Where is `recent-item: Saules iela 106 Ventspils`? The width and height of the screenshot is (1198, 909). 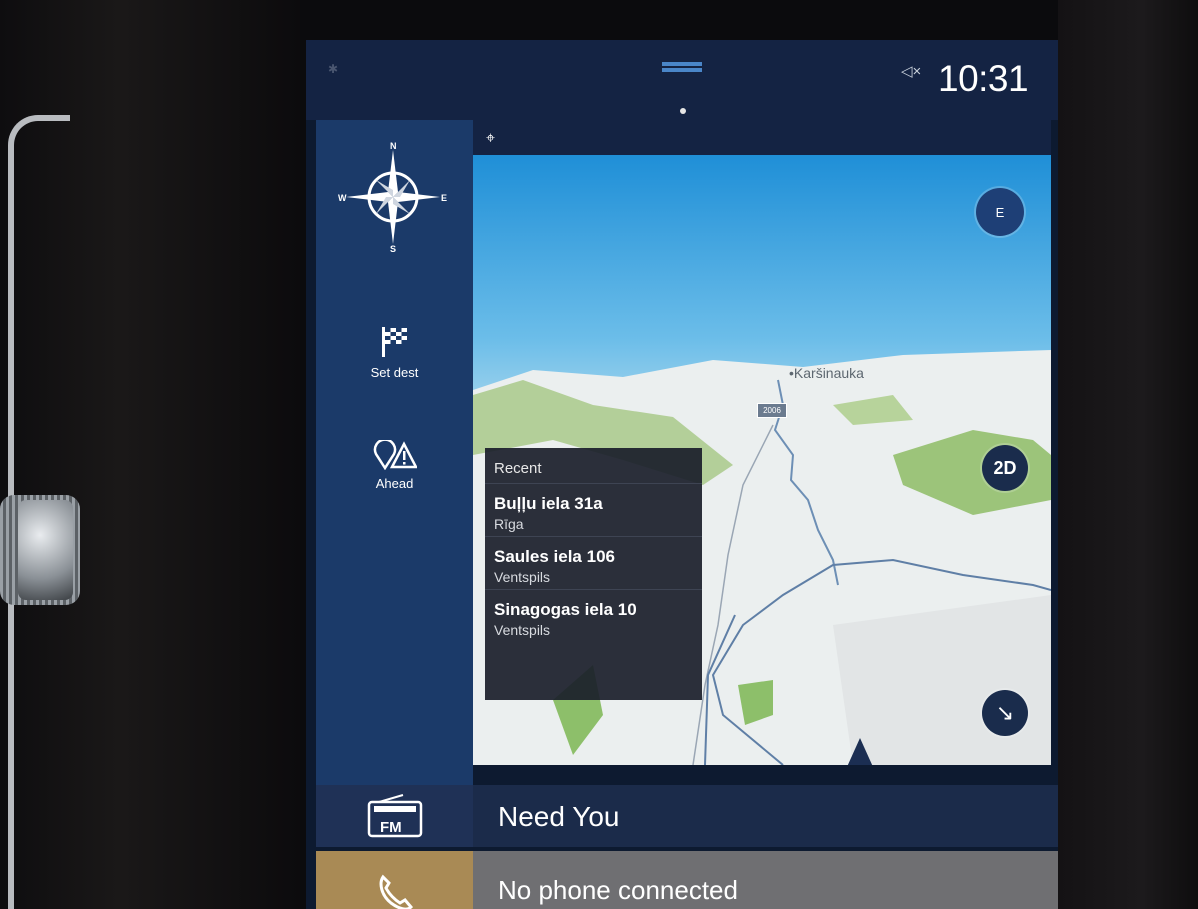
recent-item: Saules iela 106 Ventspils is located at coordinates (593, 563).